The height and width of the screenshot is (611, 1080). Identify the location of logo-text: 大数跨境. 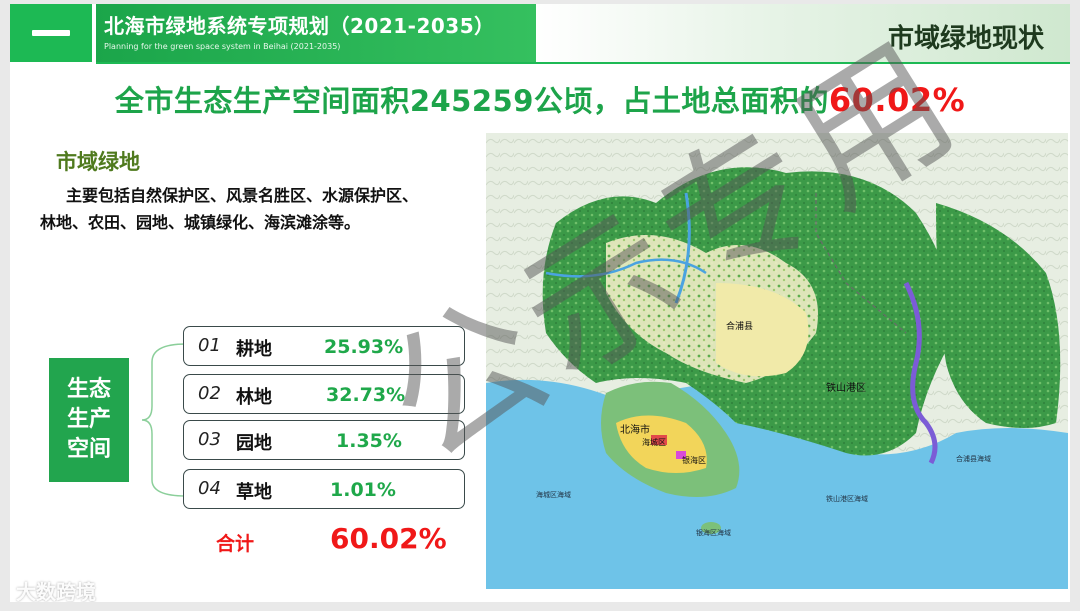
(56, 591).